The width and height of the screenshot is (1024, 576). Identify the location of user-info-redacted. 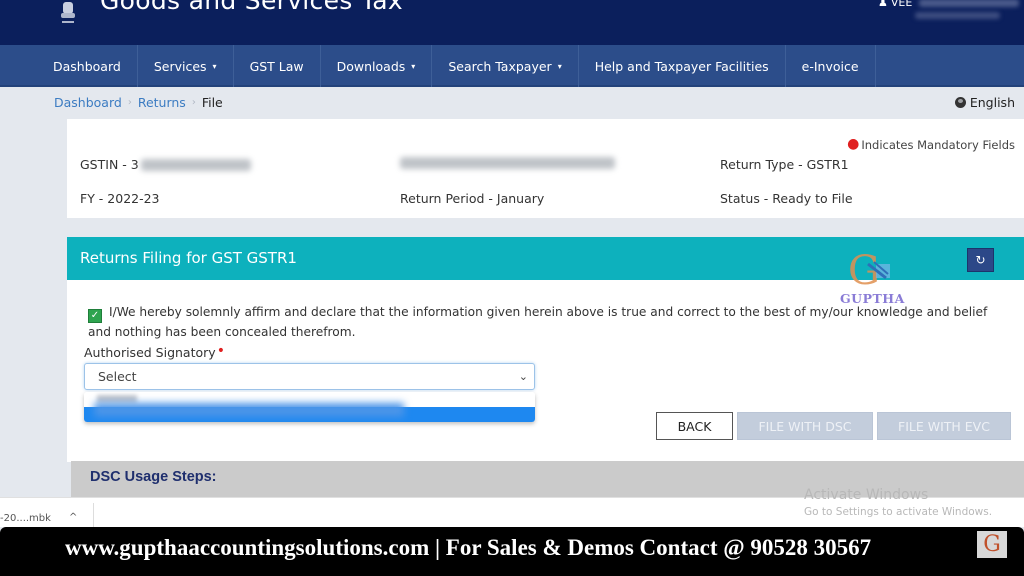
(957, 15).